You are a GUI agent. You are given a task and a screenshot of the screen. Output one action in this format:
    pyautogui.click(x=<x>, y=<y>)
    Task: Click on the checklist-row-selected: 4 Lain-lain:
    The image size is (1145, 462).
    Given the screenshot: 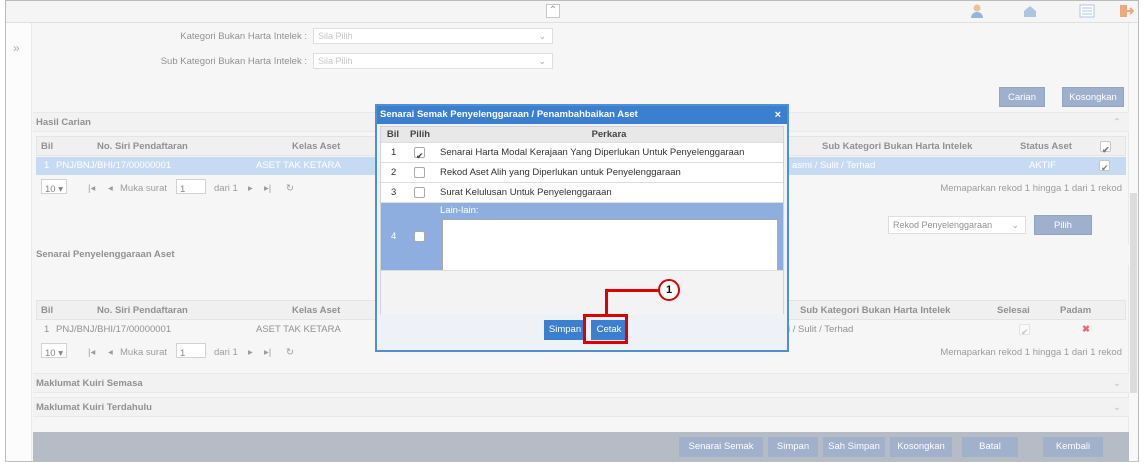 What is the action you would take?
    pyautogui.click(x=582, y=237)
    